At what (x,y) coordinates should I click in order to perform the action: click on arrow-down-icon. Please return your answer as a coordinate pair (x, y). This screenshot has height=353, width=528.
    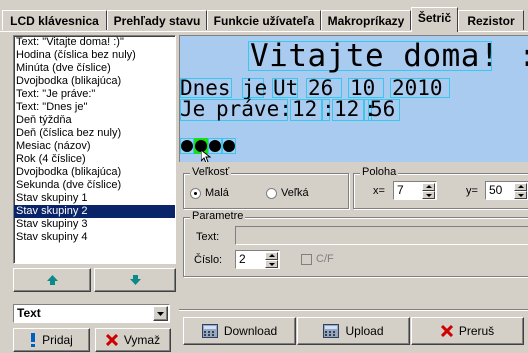
    Looking at the image, I should click on (135, 280).